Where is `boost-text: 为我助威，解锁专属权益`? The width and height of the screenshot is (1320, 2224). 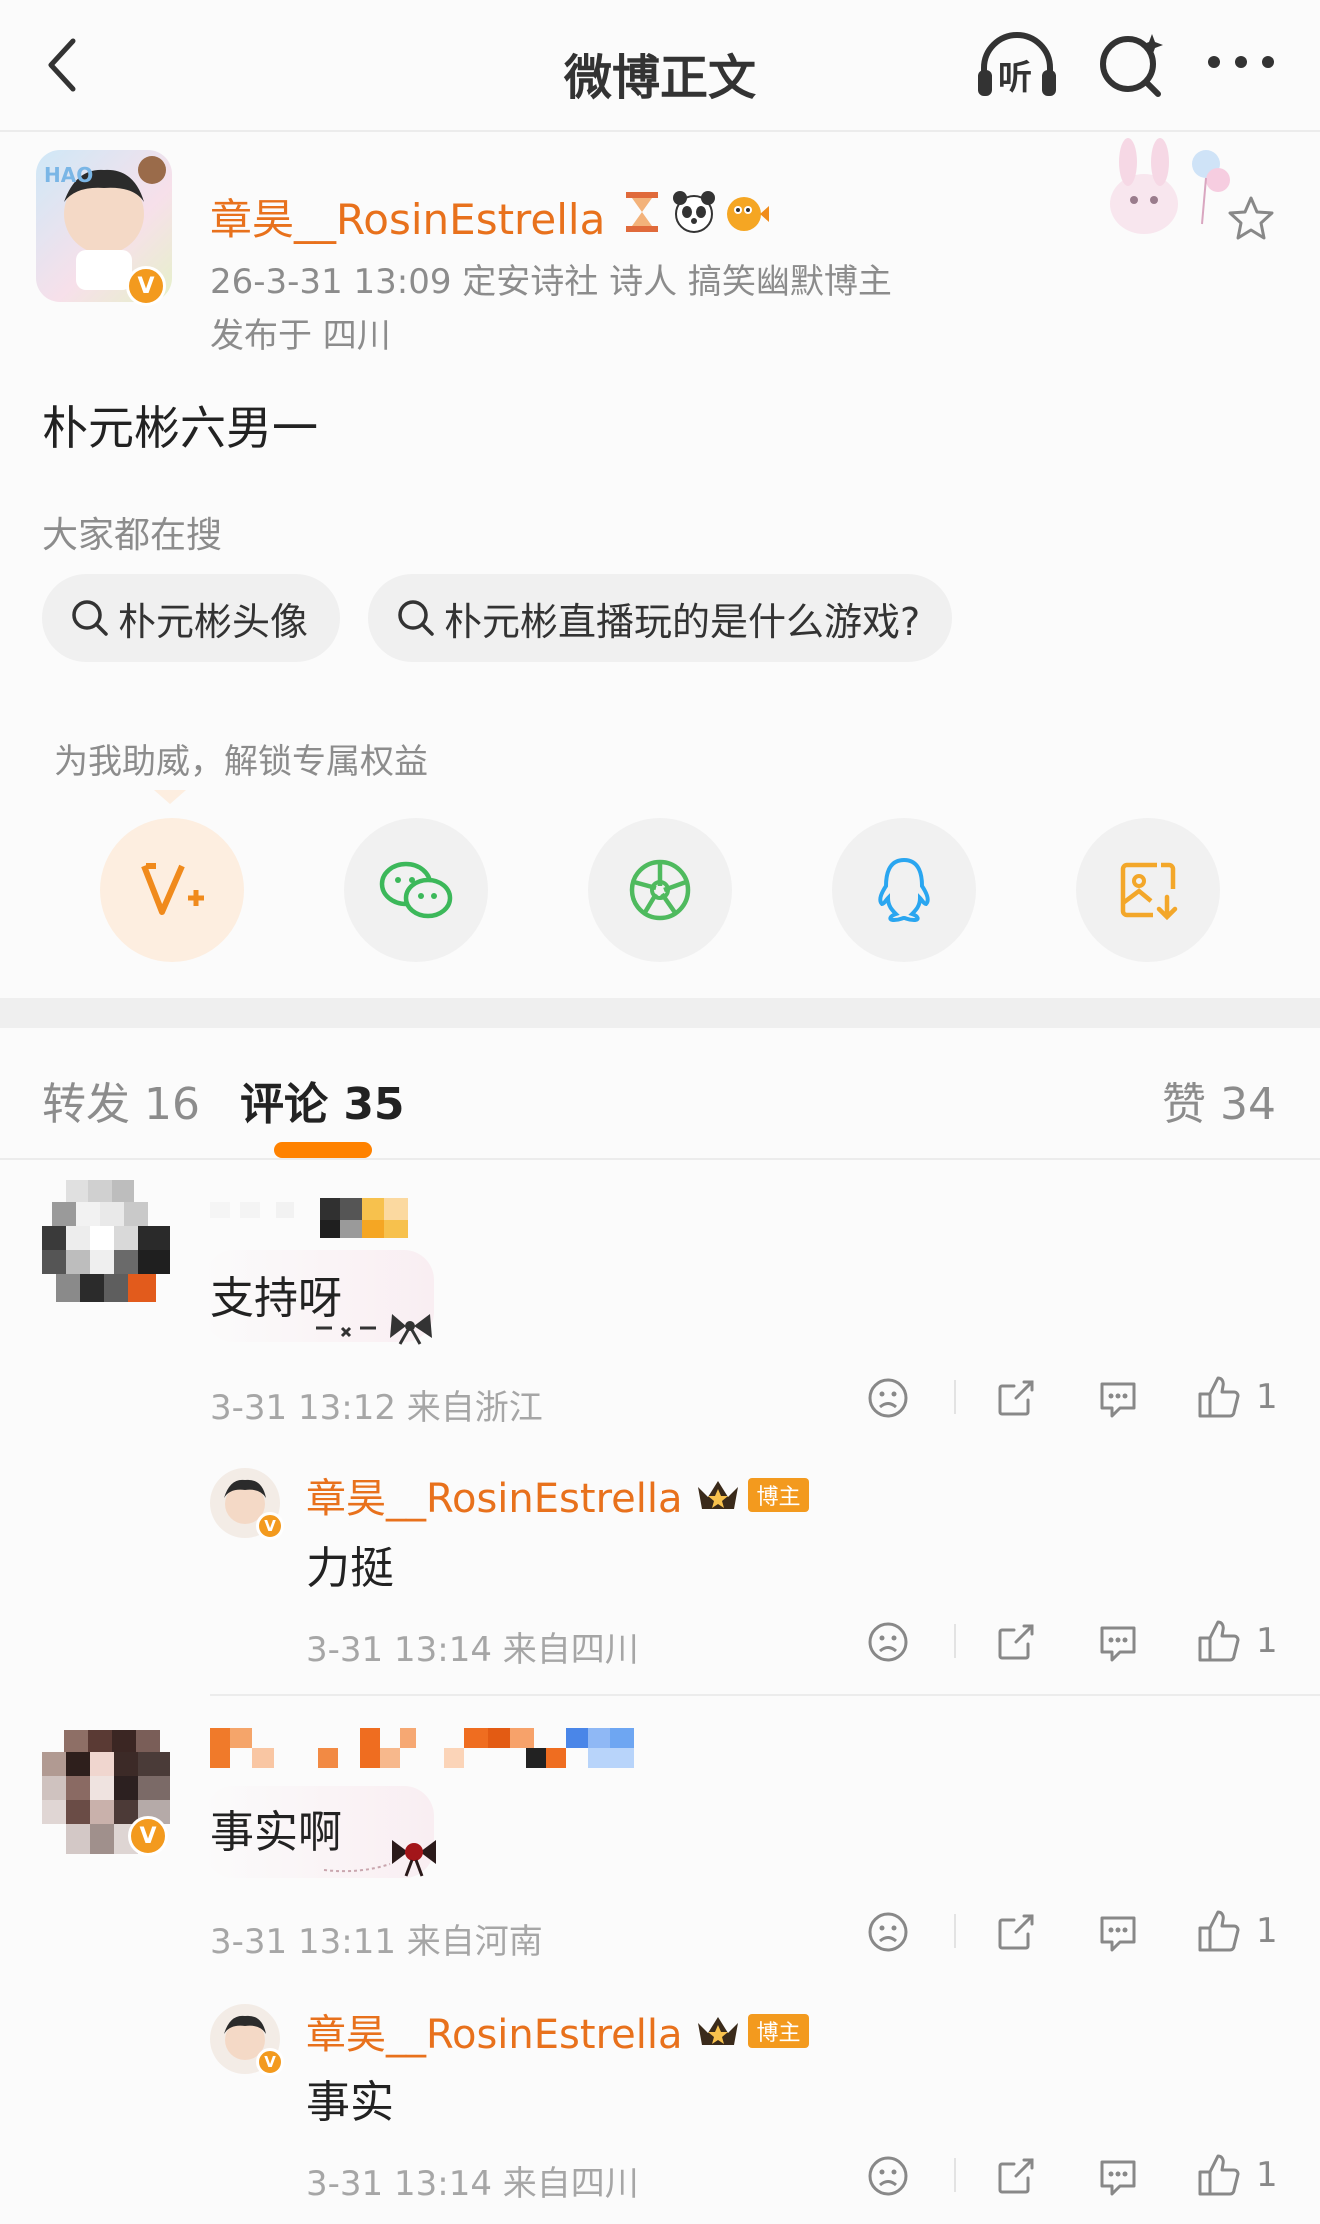
boost-text: 为我助威，解锁专属权益 is located at coordinates (241, 762).